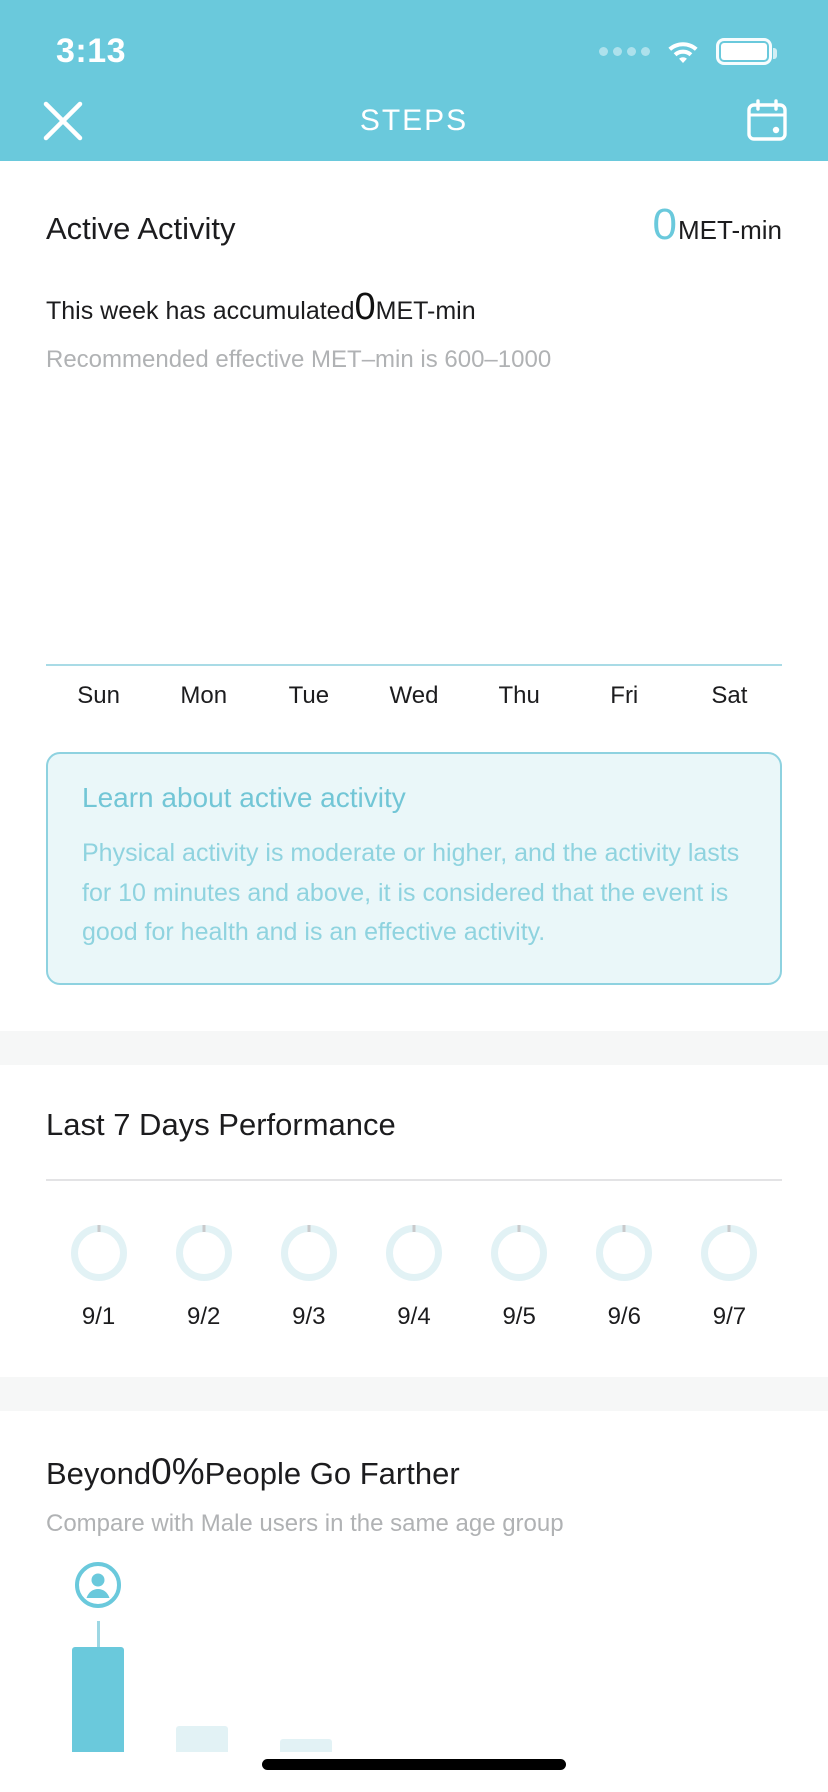 The height and width of the screenshot is (1792, 828). Describe the element at coordinates (624, 1316) in the screenshot. I see `progress-ring-date: 9/6` at that location.